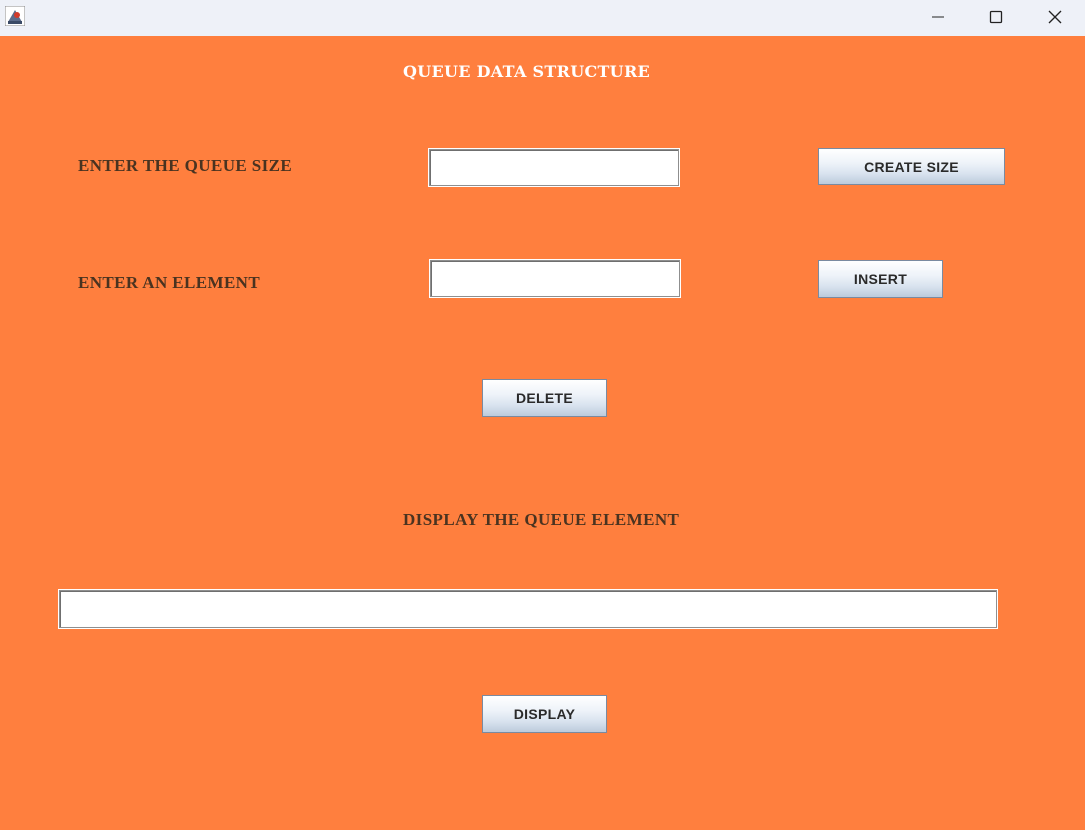 The image size is (1085, 830). Describe the element at coordinates (15, 16) in the screenshot. I see `java-app-icon` at that location.